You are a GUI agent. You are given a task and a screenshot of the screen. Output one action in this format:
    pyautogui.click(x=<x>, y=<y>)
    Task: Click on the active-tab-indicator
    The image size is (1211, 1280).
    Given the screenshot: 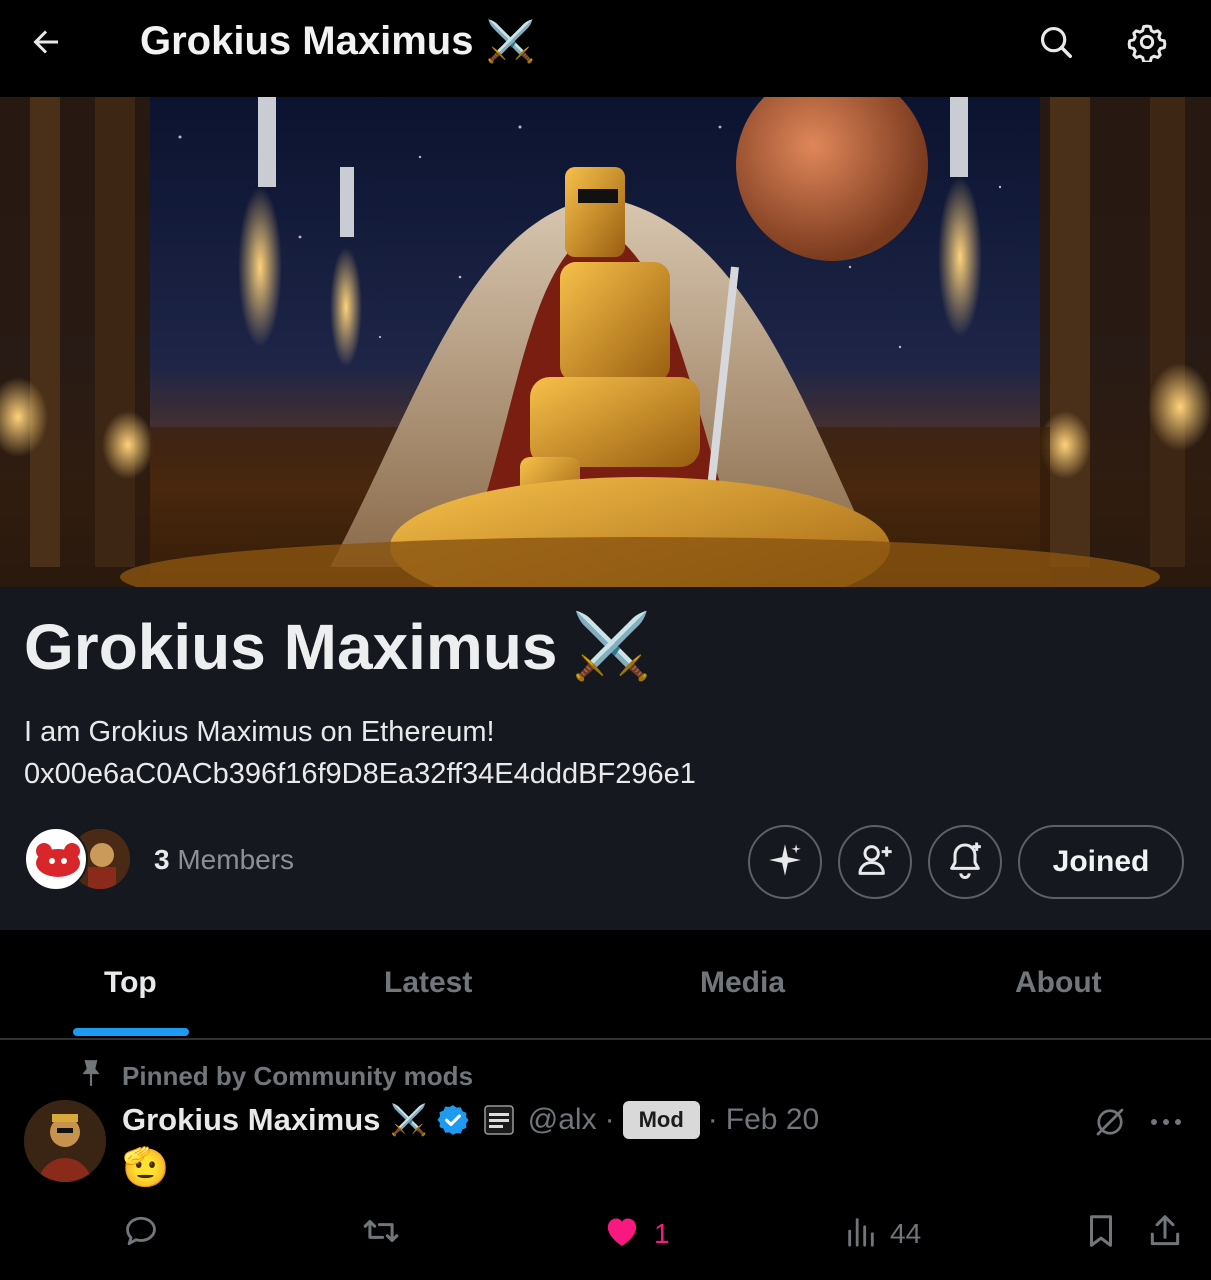 What is the action you would take?
    pyautogui.click(x=131, y=1032)
    